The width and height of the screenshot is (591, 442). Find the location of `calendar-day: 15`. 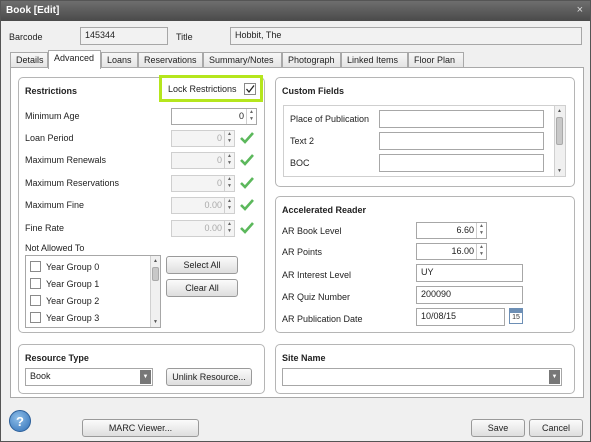

calendar-day: 15 is located at coordinates (516, 317).